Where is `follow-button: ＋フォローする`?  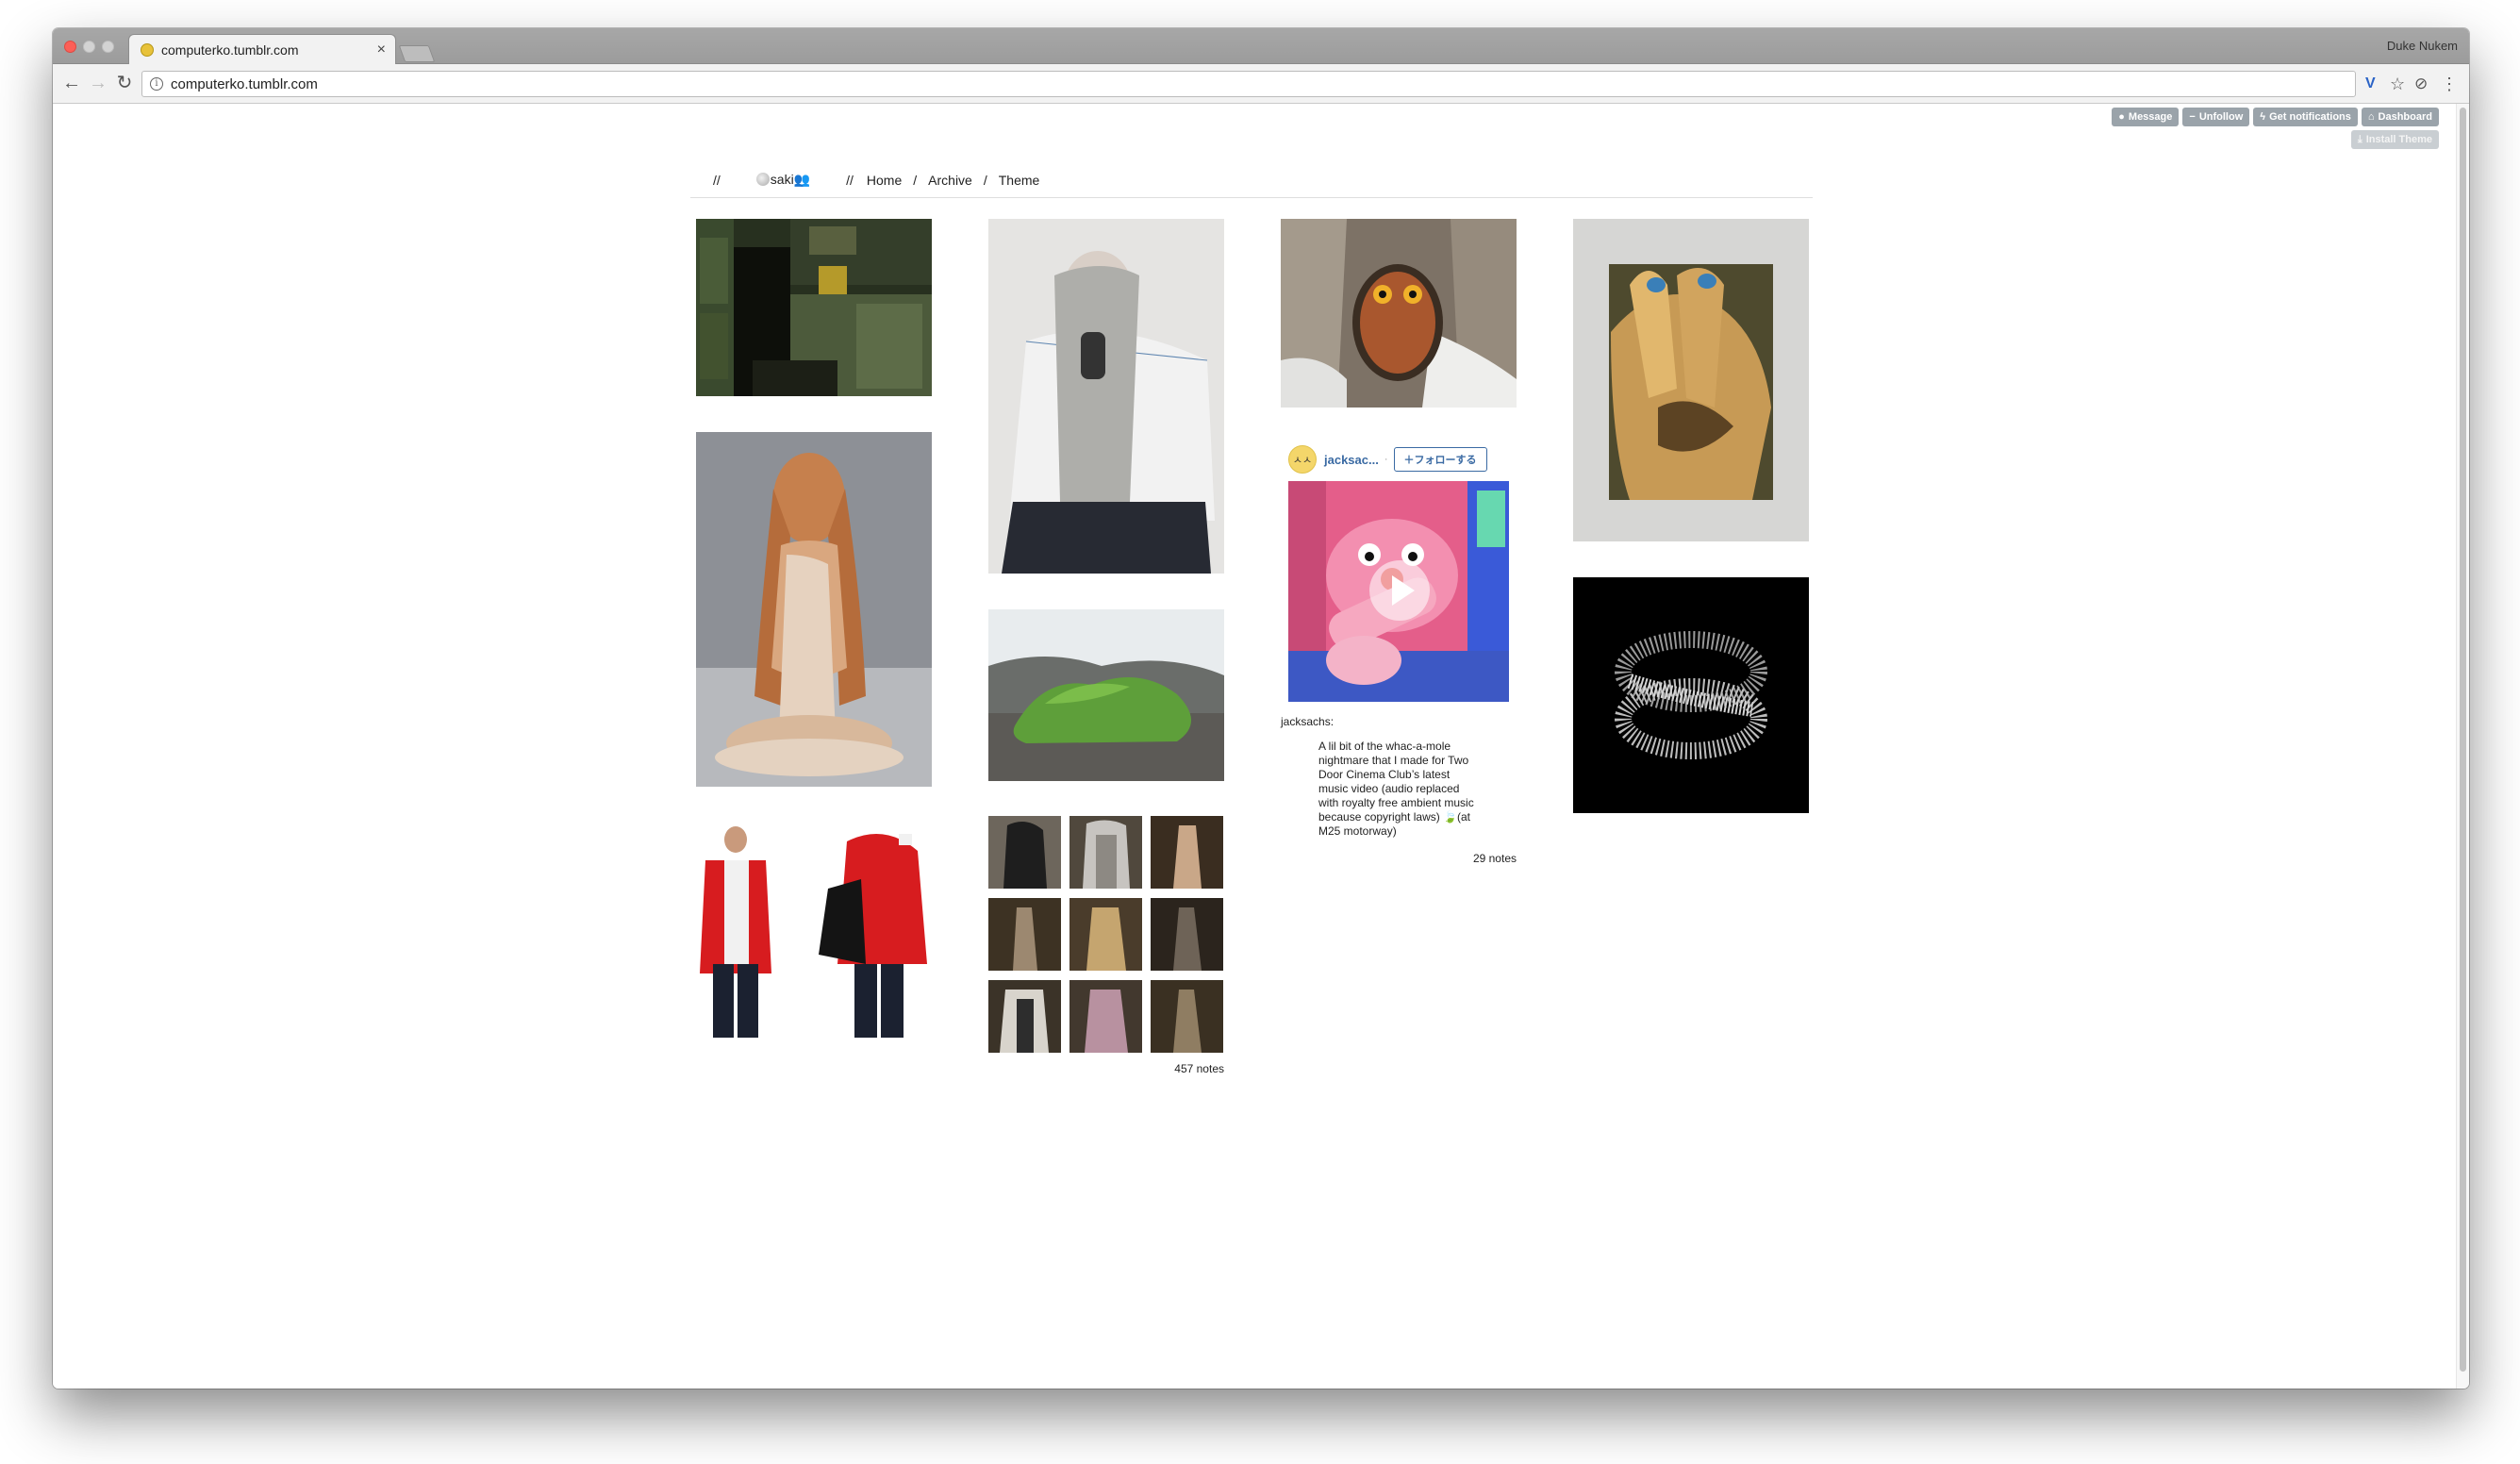
follow-button: ＋フォローする is located at coordinates (1440, 460).